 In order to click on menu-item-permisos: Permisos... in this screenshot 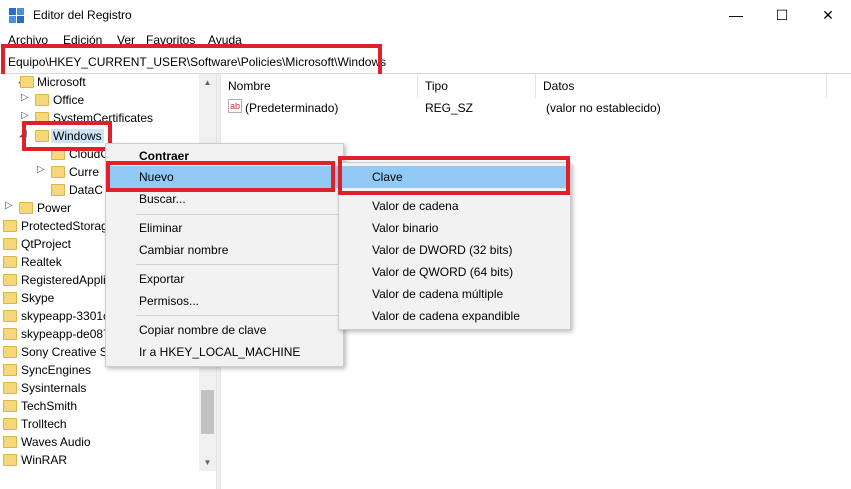, I will do `click(224, 301)`.